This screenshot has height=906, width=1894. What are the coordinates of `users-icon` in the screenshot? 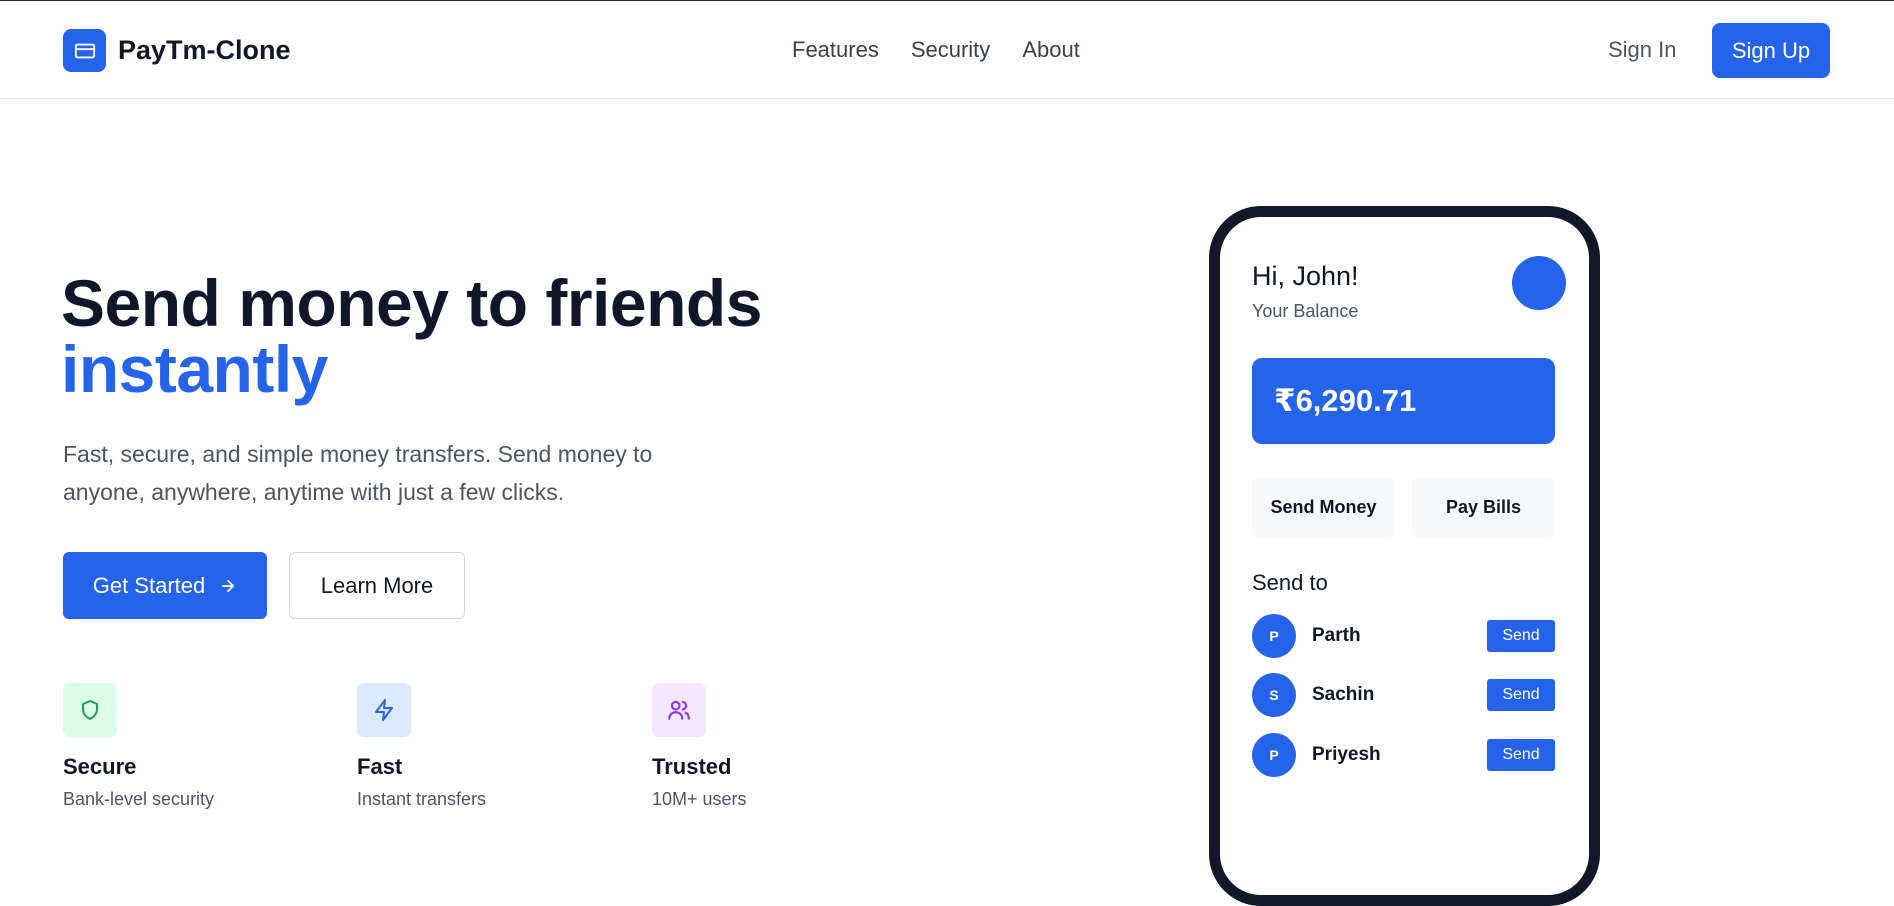 It's located at (679, 710).